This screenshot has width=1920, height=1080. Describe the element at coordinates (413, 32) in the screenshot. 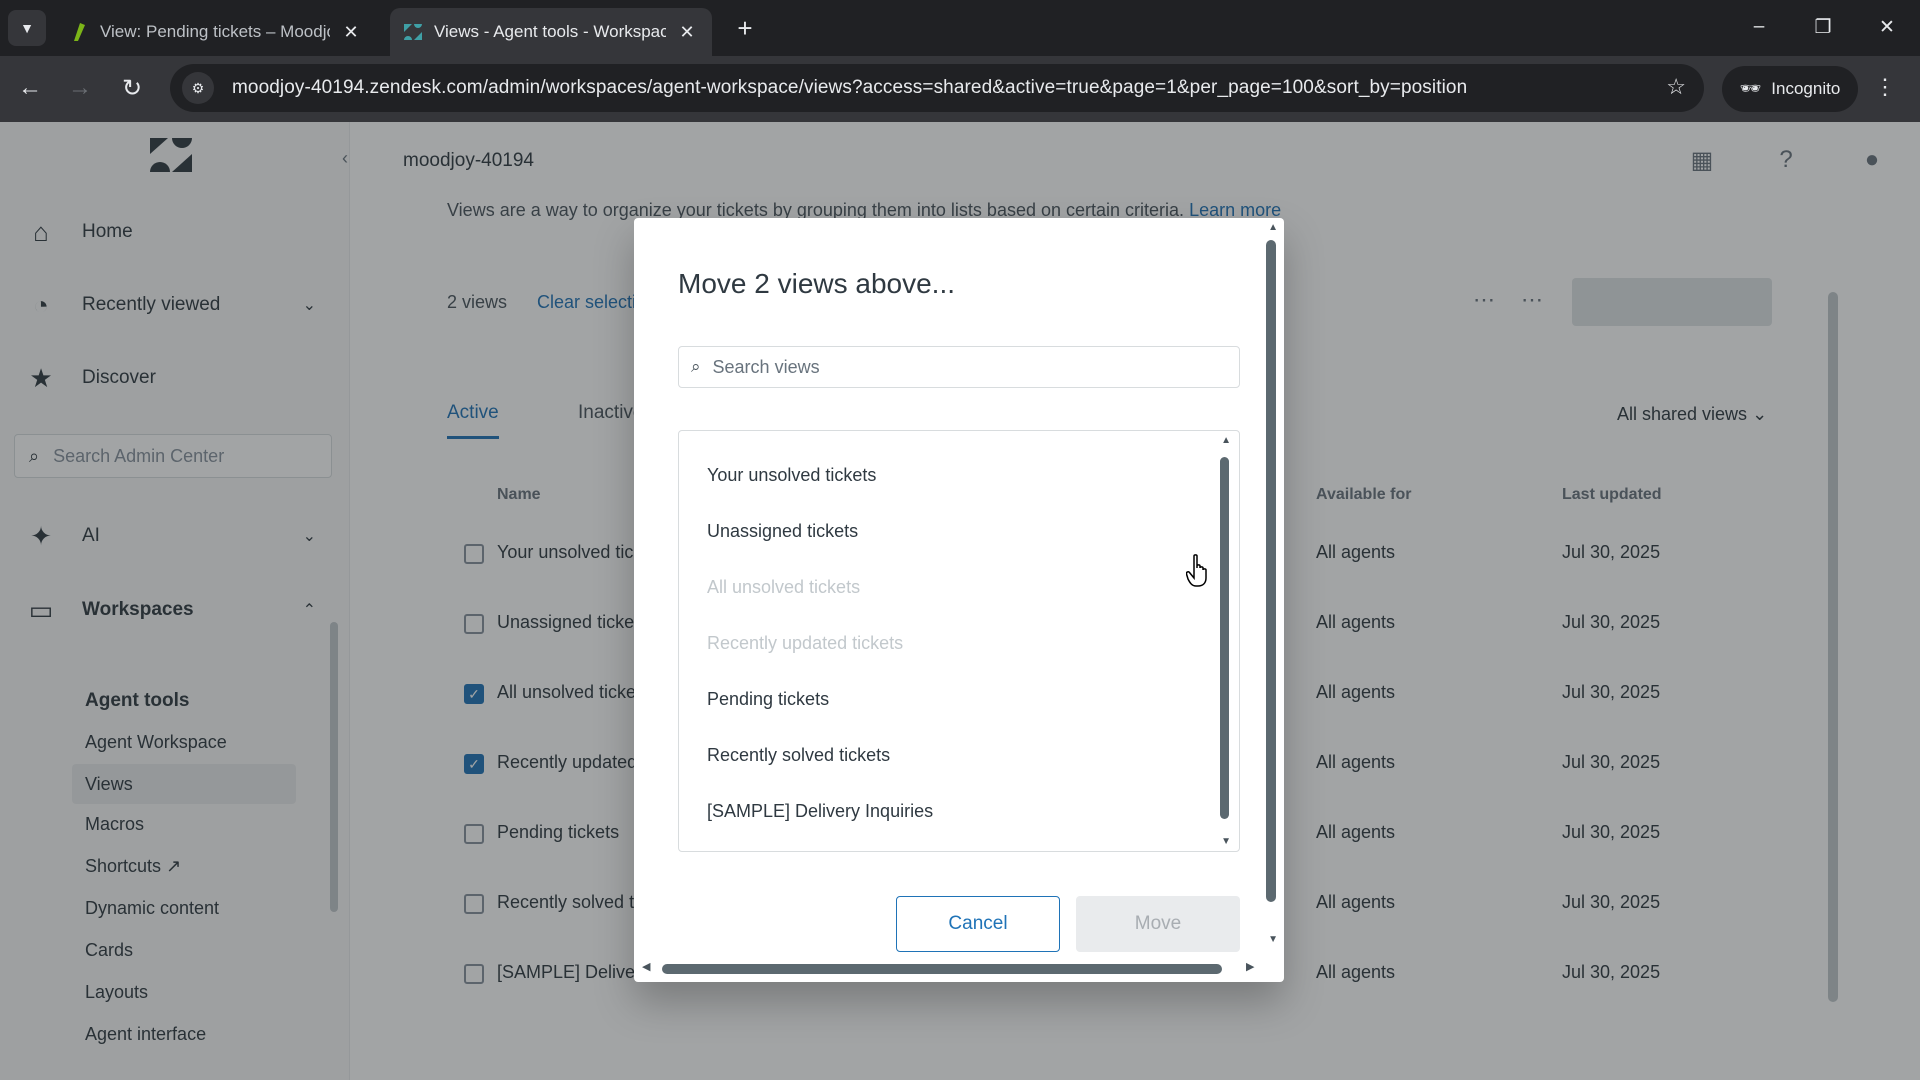

I see `zendesk-favicon-icon` at that location.